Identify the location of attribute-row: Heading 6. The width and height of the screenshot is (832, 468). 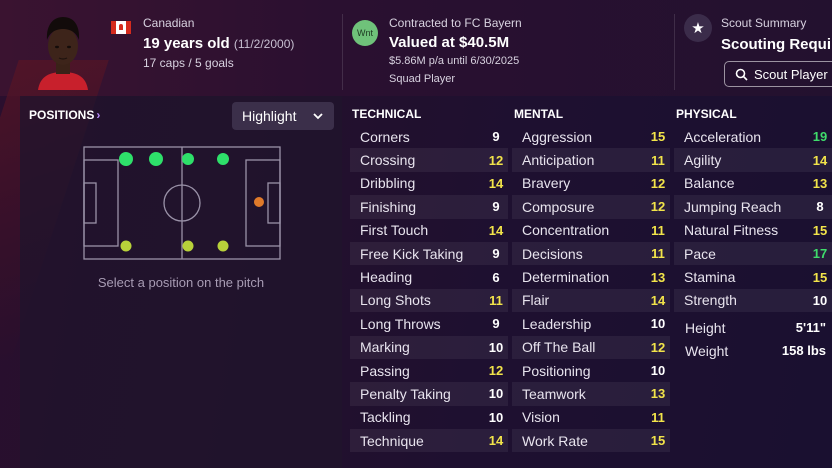
(429, 276).